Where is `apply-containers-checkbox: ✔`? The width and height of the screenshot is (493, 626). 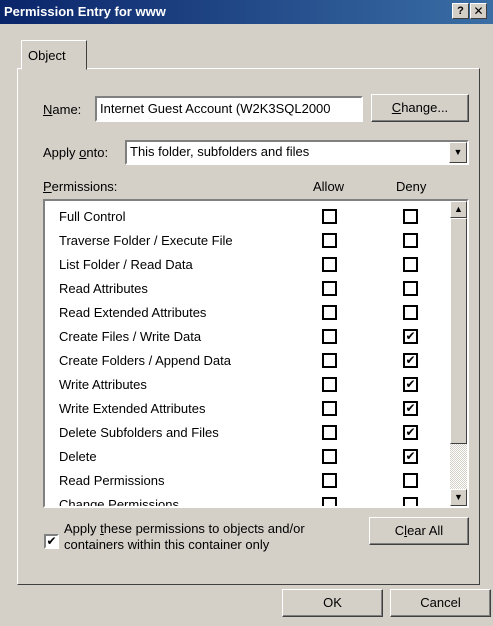 apply-containers-checkbox: ✔ is located at coordinates (51, 541).